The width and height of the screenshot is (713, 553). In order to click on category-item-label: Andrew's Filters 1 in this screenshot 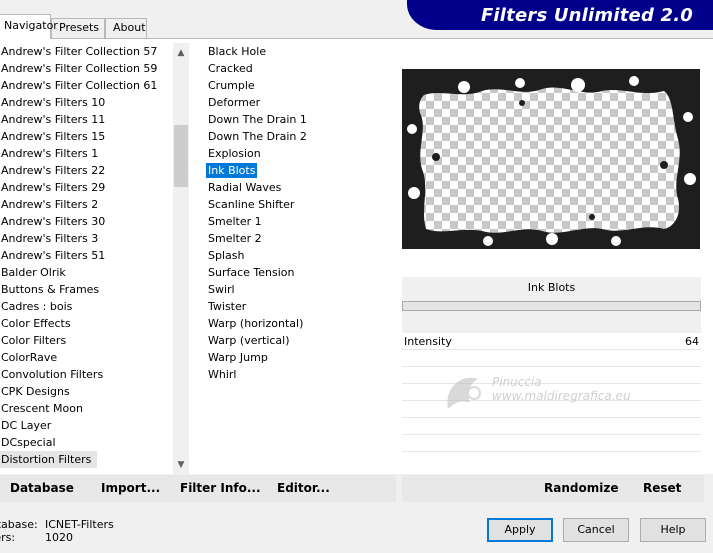, I will do `click(50, 153)`.